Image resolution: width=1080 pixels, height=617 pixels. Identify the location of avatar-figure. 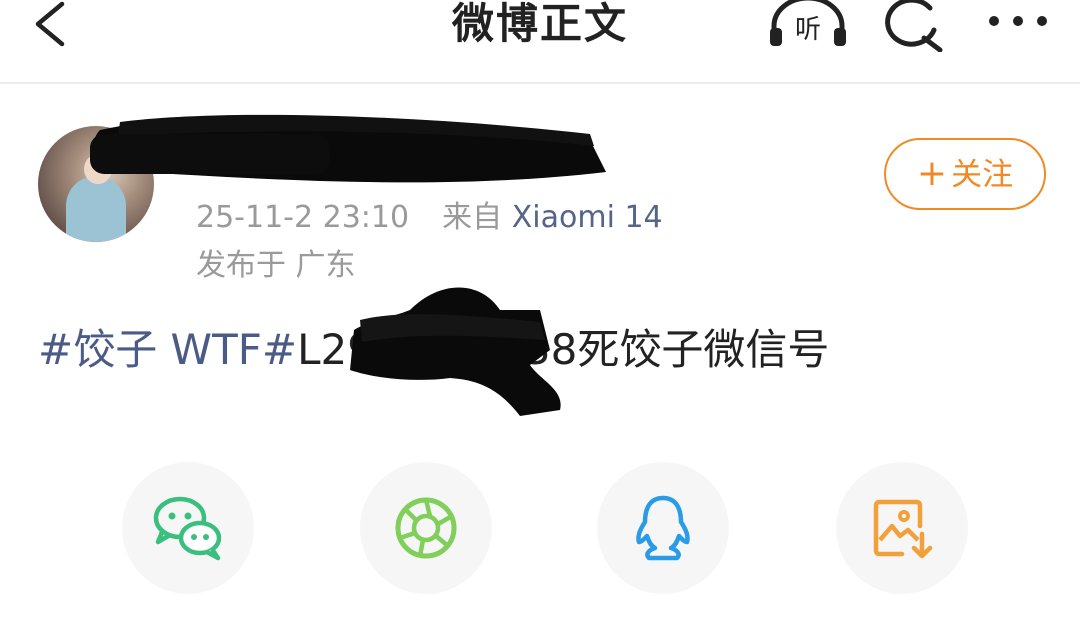
(96, 209).